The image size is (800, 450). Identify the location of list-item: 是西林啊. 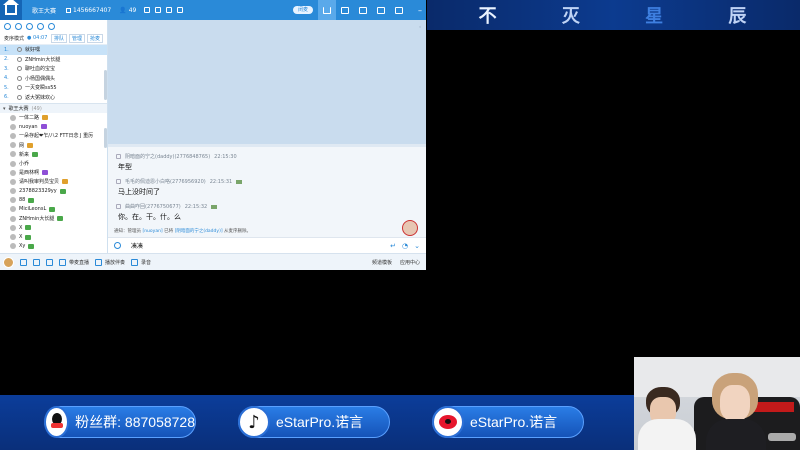
(53, 172).